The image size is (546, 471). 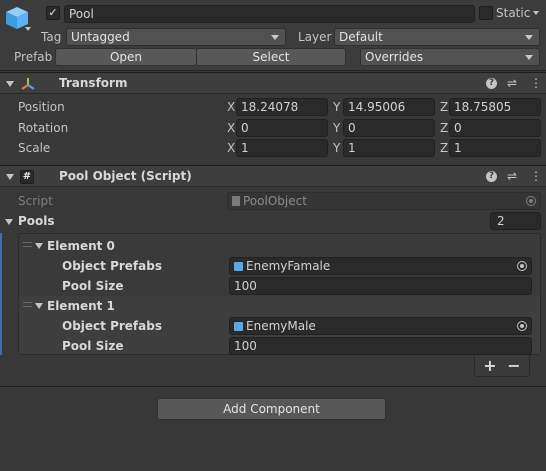 What do you see at coordinates (389, 148) in the screenshot?
I see `scale-y-field: 1` at bounding box center [389, 148].